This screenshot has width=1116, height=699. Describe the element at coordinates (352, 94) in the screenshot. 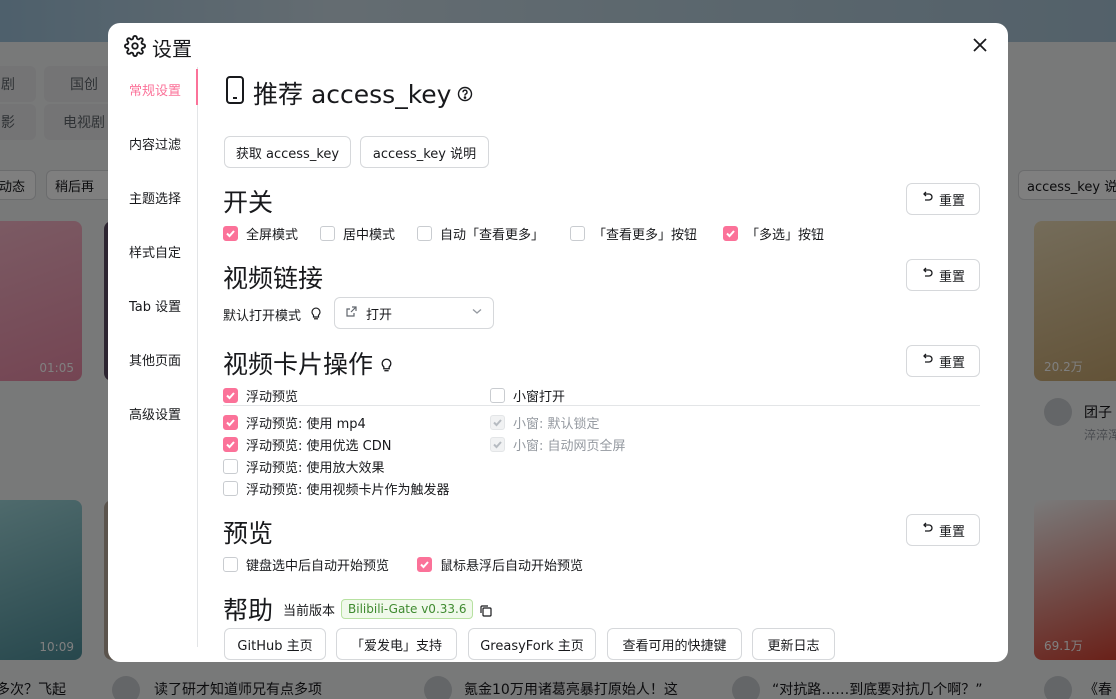

I see `access-key-title-text: 推荐 access_key` at that location.